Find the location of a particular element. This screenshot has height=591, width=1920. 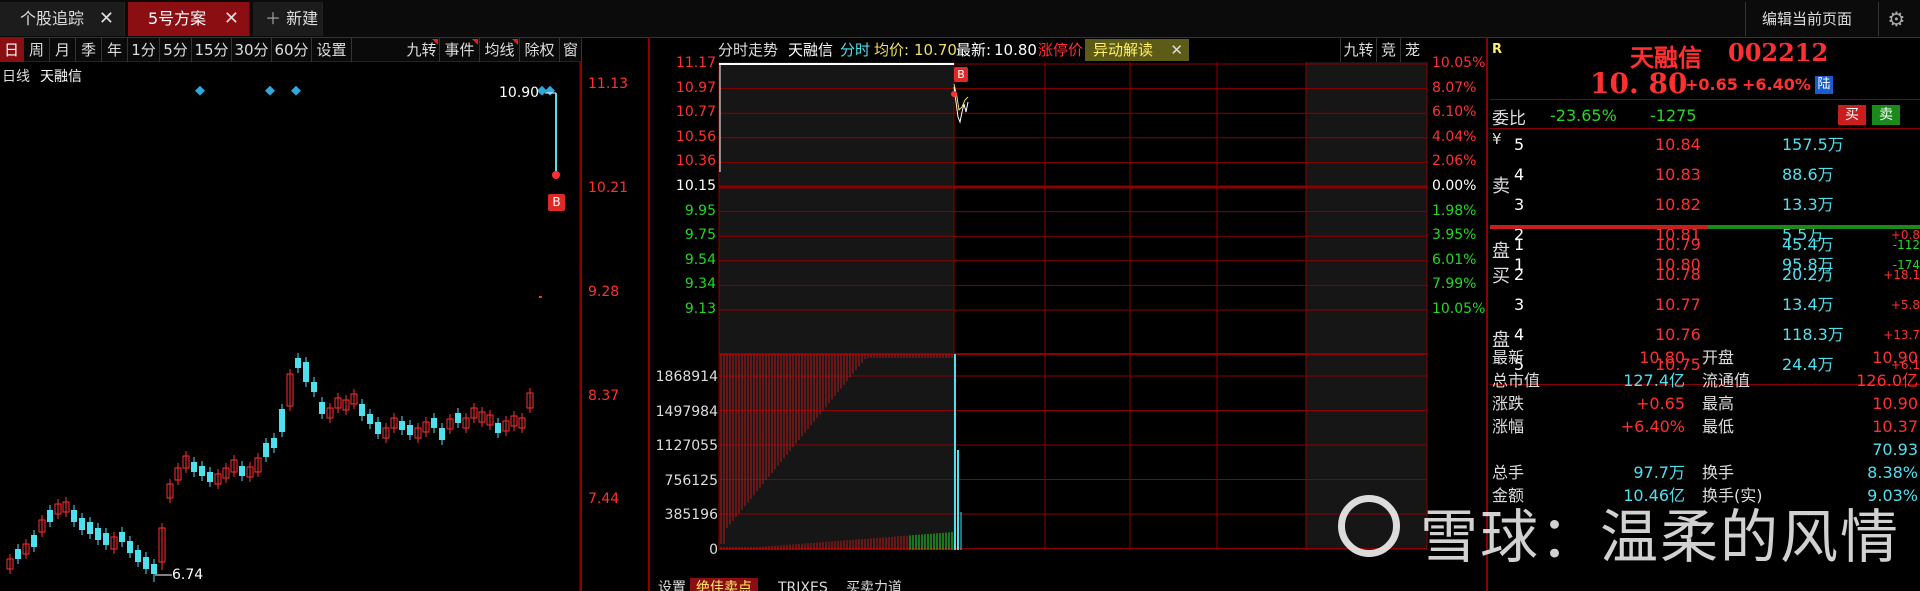

price-change-pct: +6.40% is located at coordinates (1776, 84).